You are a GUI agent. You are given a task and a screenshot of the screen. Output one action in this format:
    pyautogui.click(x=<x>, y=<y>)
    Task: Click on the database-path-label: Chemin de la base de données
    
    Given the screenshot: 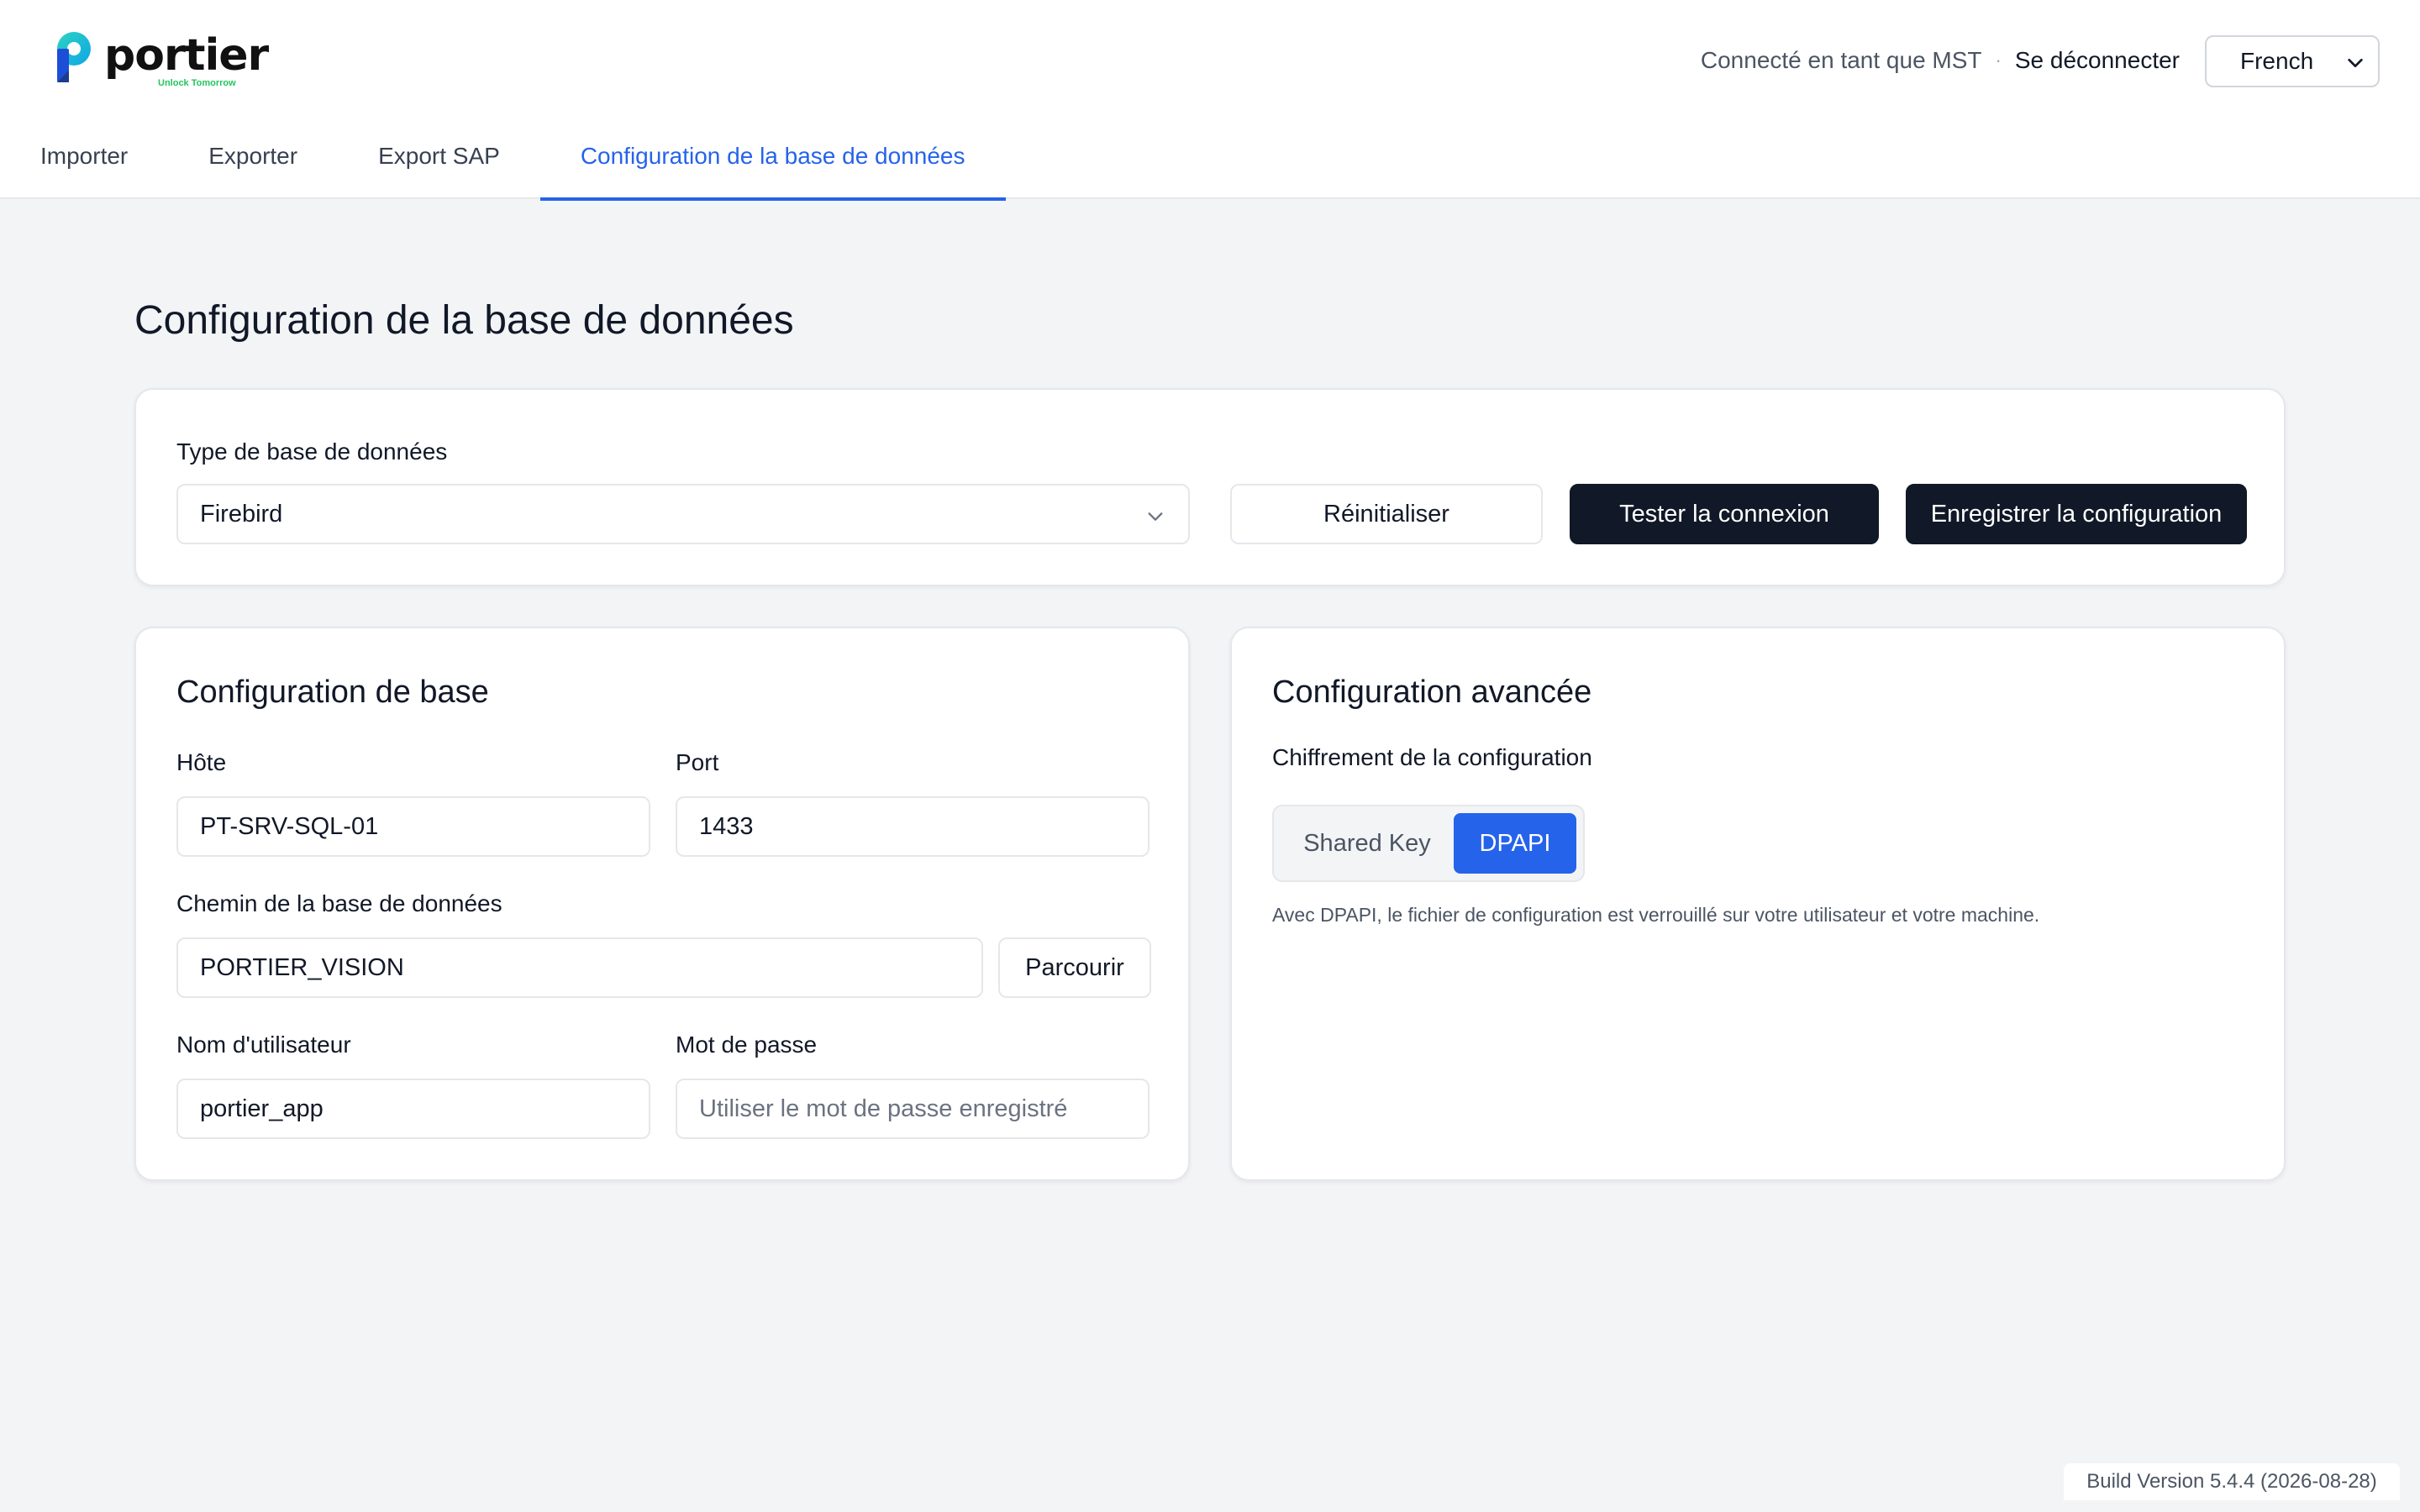 What is the action you would take?
    pyautogui.click(x=339, y=903)
    